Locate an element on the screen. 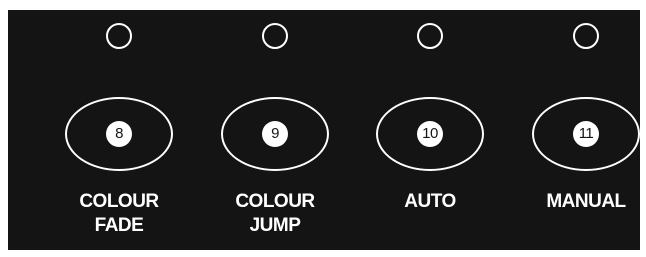 Image resolution: width=646 pixels, height=257 pixels. colour-jump-button: 9 is located at coordinates (275, 134).